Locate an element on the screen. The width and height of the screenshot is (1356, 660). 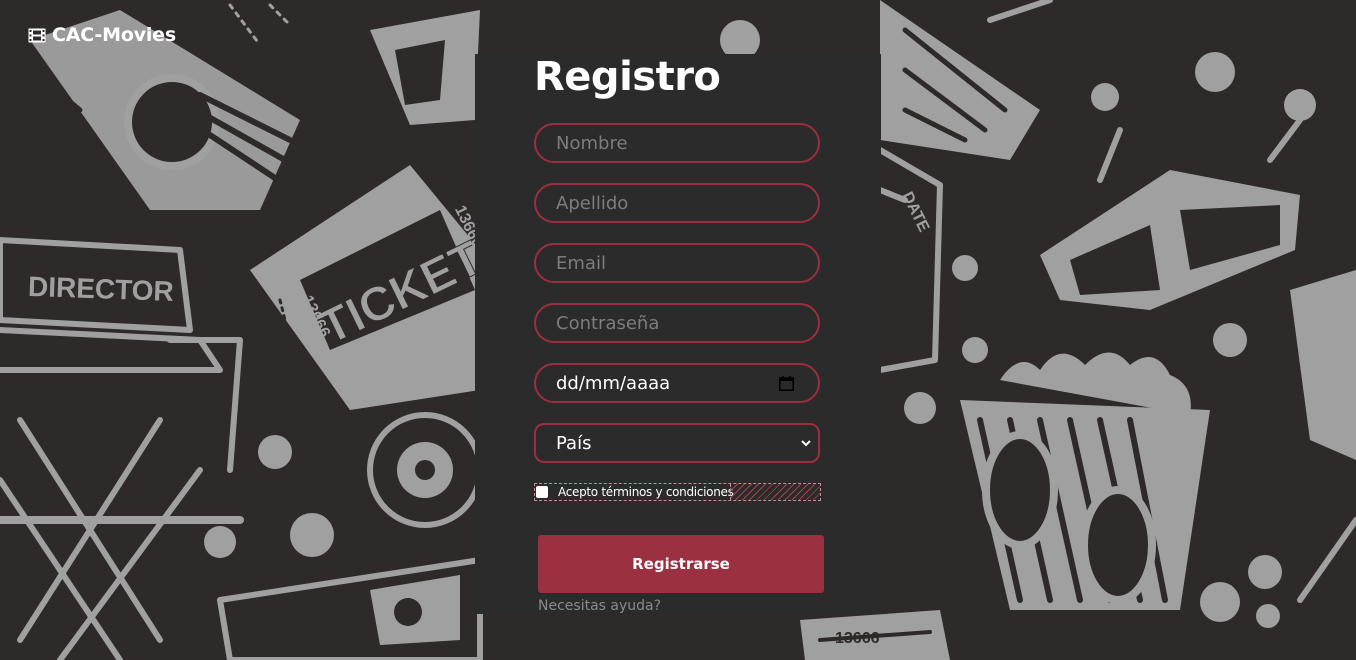
email-placeholder: Email is located at coordinates (581, 263).